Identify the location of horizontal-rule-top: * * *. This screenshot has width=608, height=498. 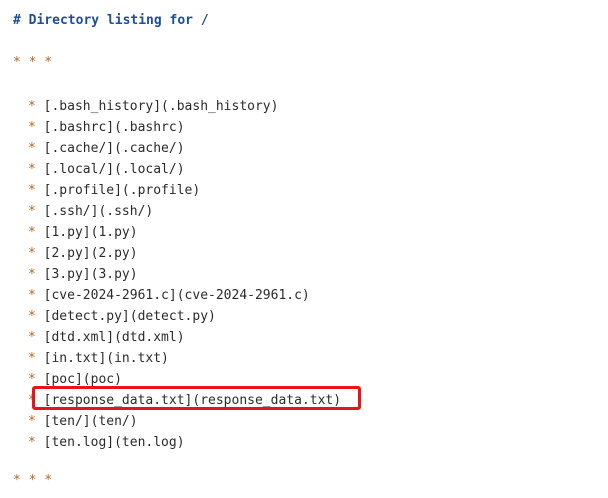
(33, 62).